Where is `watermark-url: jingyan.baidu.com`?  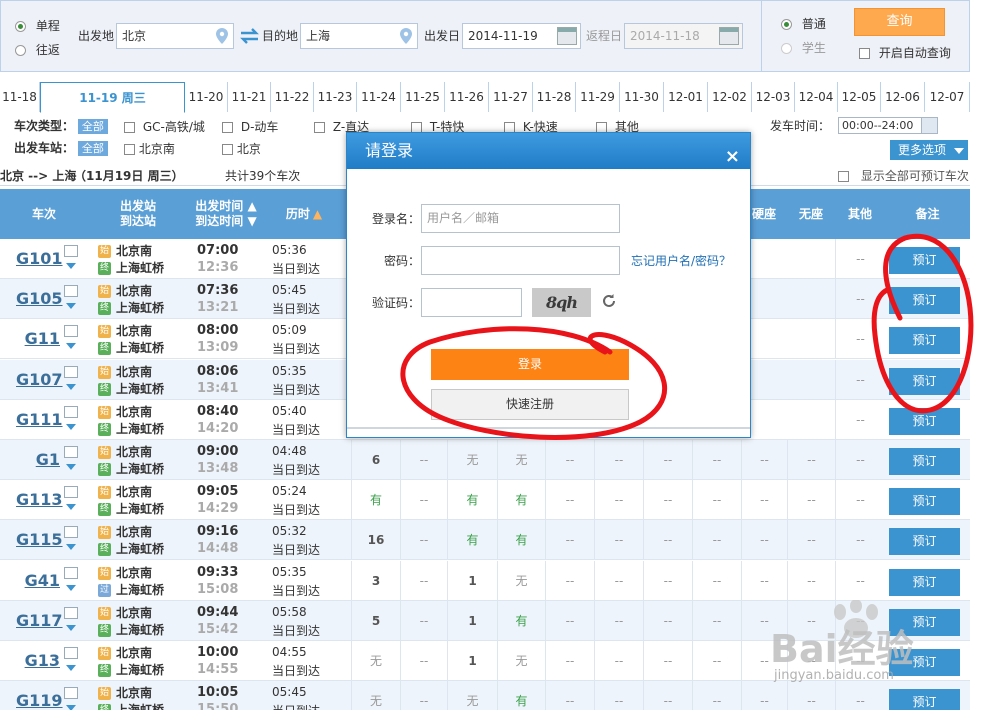
watermark-url: jingyan.baidu.com is located at coordinates (834, 675).